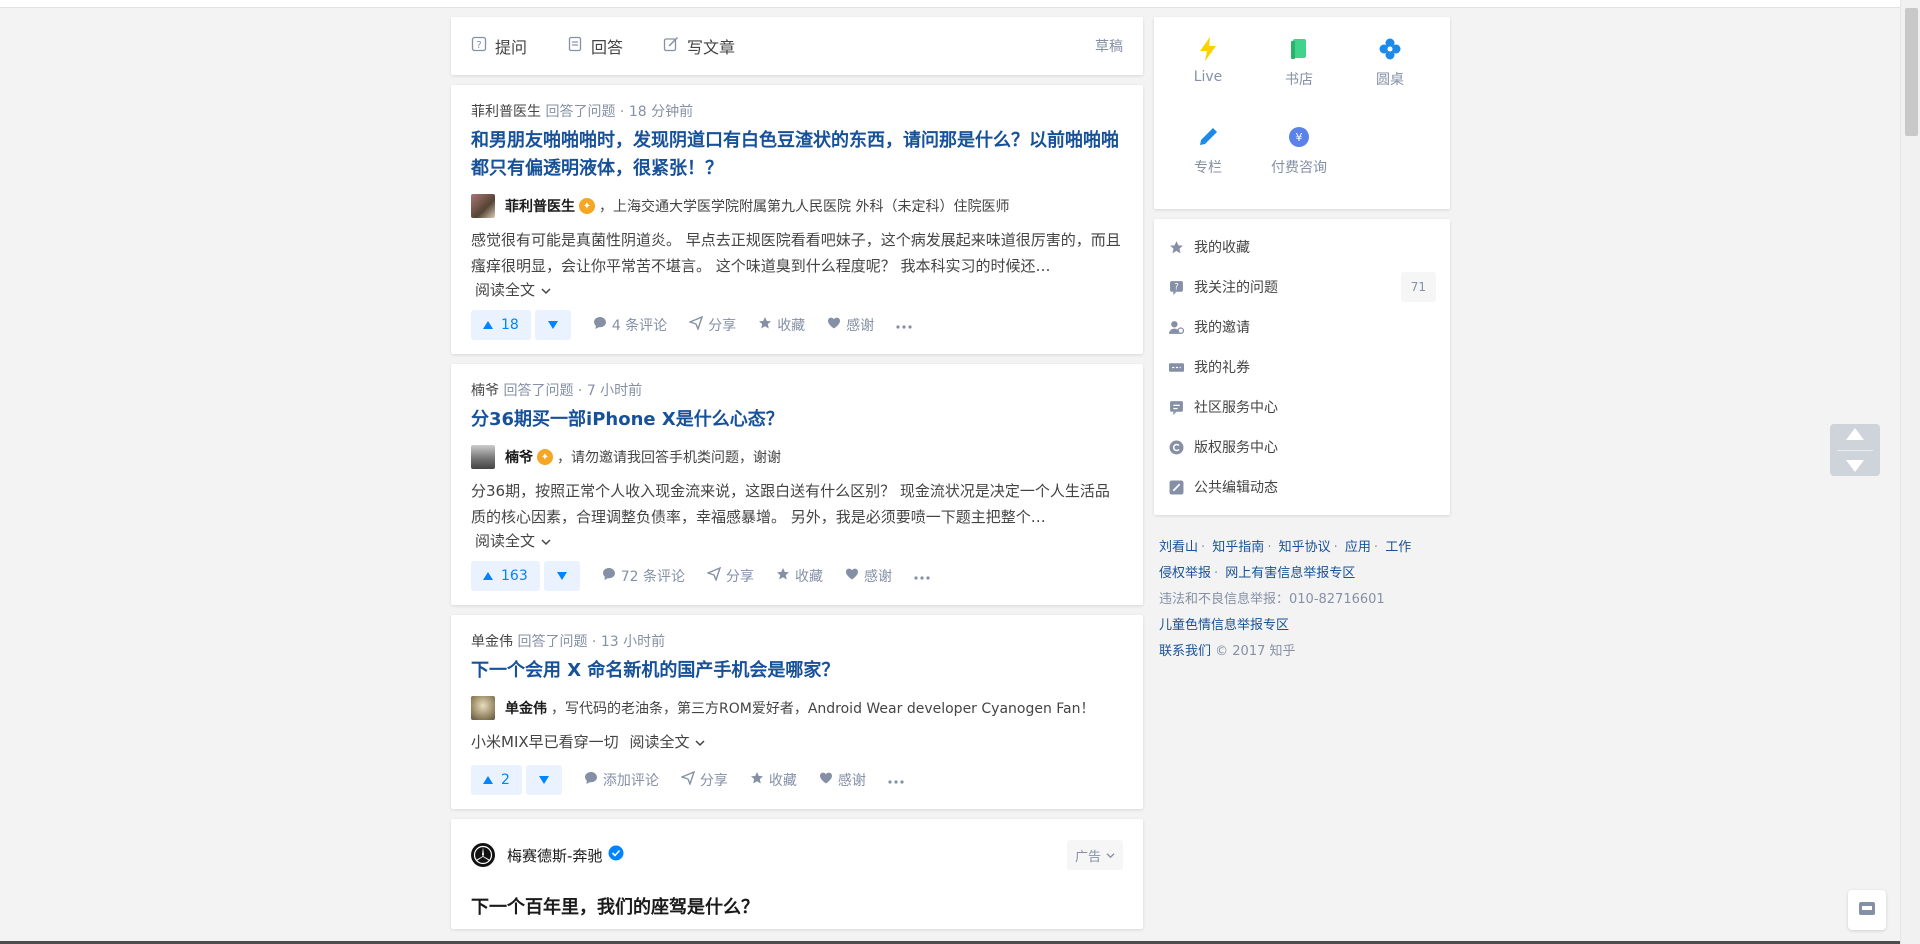 The image size is (1920, 944). What do you see at coordinates (554, 855) in the screenshot?
I see `ad-brand-name: 梅赛德斯-奔驰` at bounding box center [554, 855].